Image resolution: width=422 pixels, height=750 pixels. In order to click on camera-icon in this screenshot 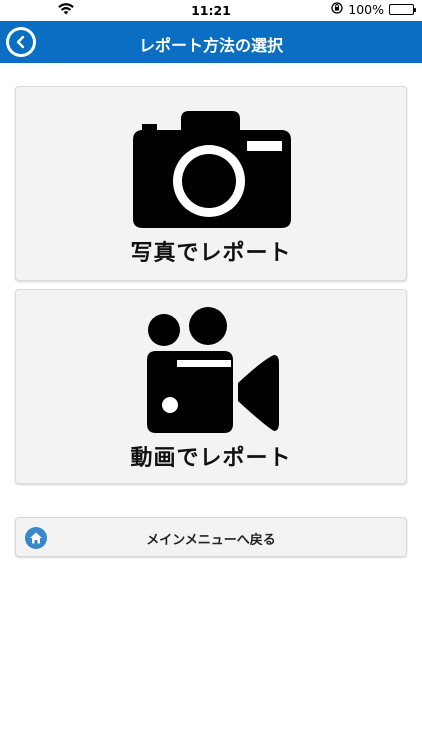, I will do `click(212, 169)`.